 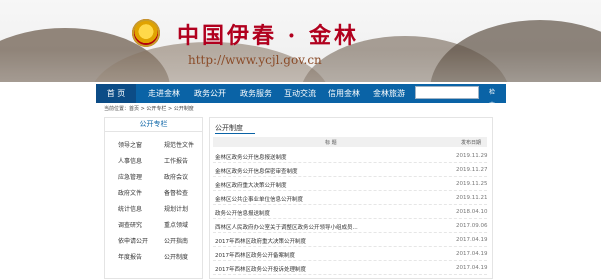 What do you see at coordinates (134, 109) in the screenshot?
I see `breadcrumb-home: 首页` at bounding box center [134, 109].